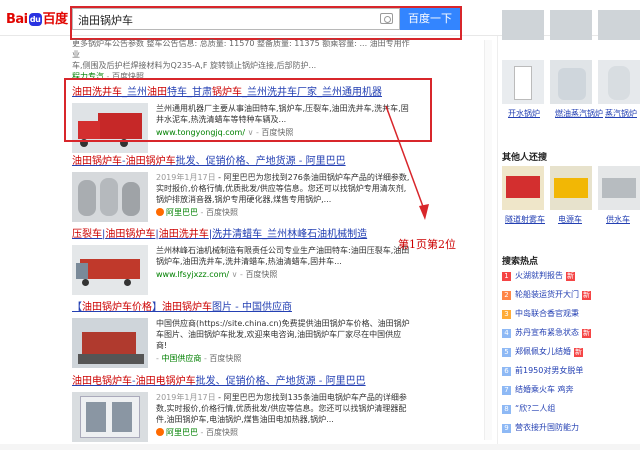  Describe the element at coordinates (506, 314) in the screenshot. I see `rank-number: 3` at that location.